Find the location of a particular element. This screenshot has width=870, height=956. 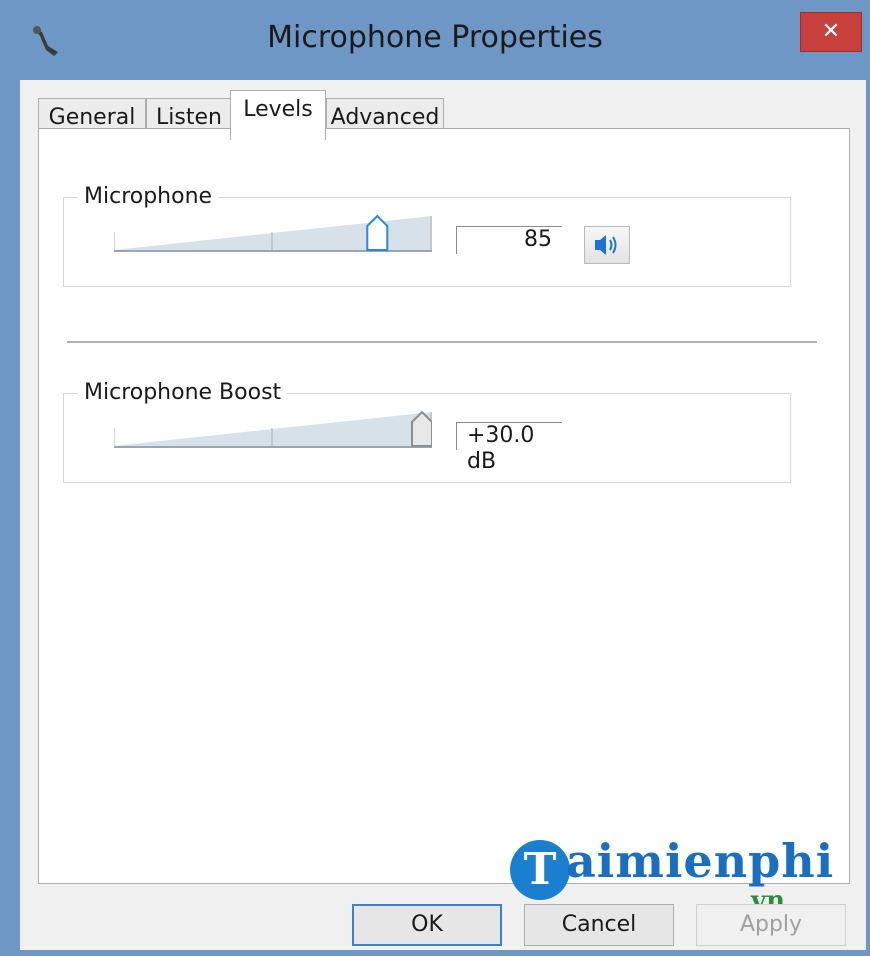

microphone-boost-group: Microphone Boost +30.0 dB is located at coordinates (427, 431).